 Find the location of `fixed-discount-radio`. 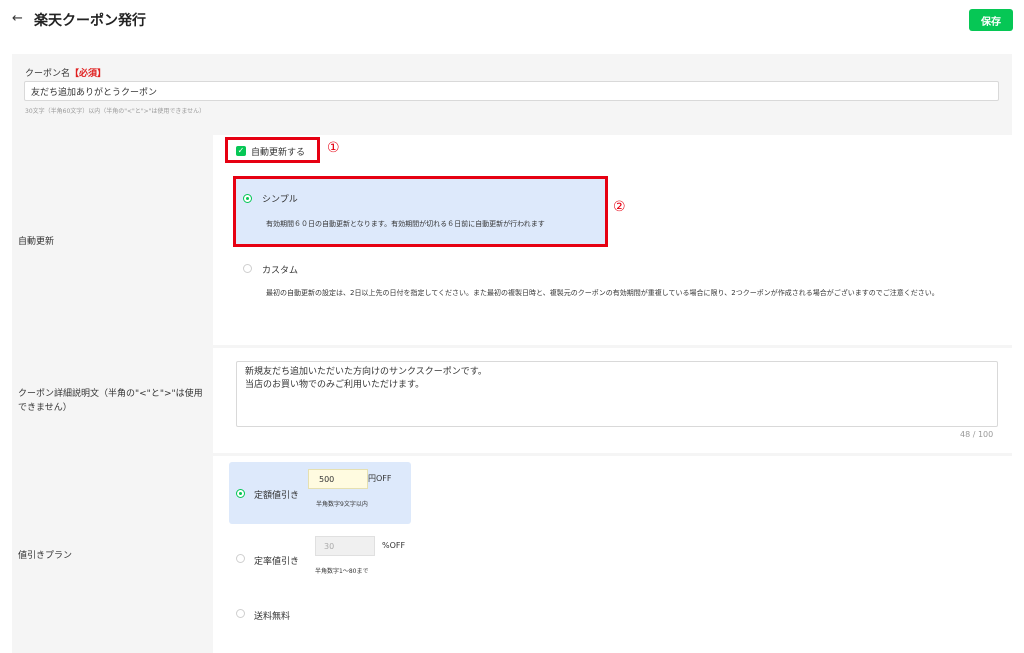

fixed-discount-radio is located at coordinates (240, 493).